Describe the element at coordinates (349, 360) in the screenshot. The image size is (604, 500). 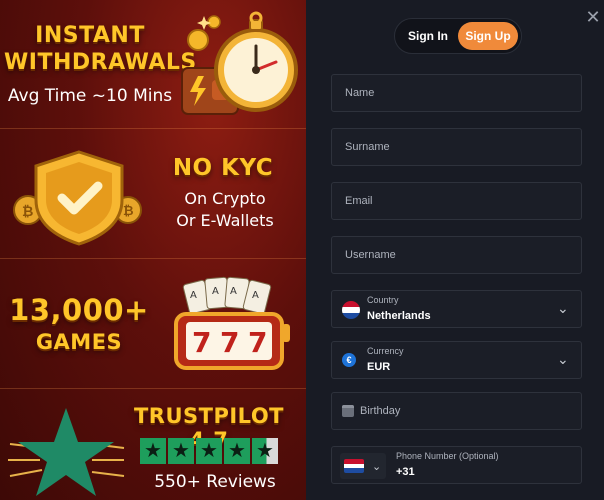
I see `euro-icon: €` at that location.